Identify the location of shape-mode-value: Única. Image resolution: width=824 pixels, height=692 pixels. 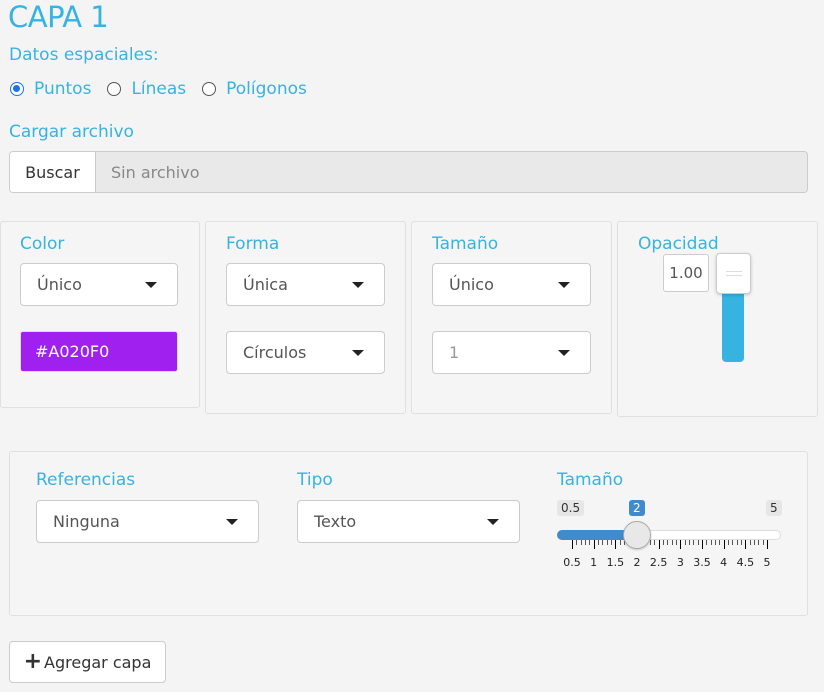
(265, 284).